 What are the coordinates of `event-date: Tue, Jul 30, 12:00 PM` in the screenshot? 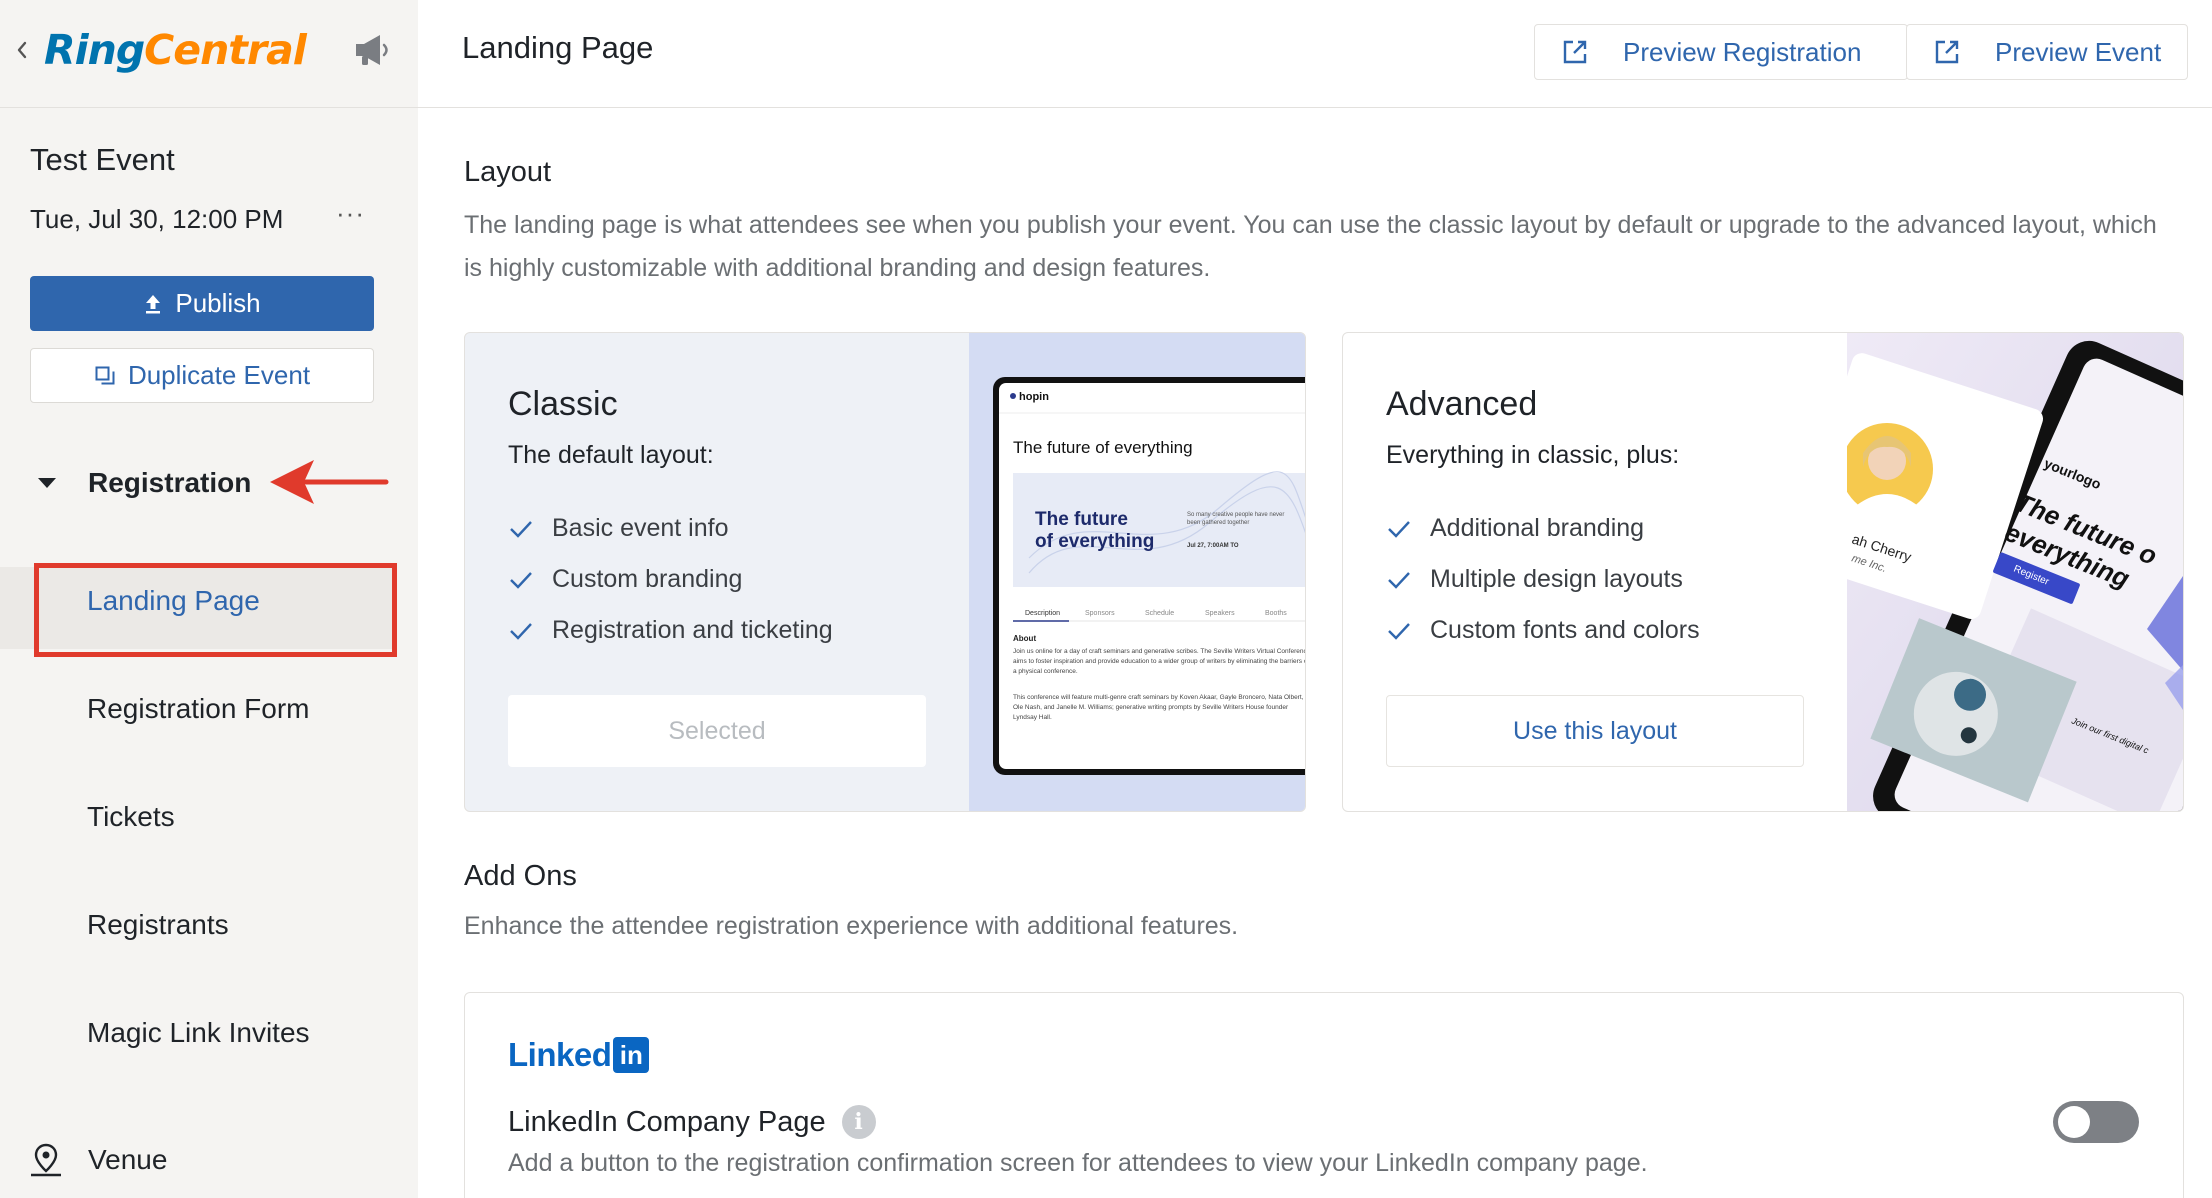 It's located at (157, 219).